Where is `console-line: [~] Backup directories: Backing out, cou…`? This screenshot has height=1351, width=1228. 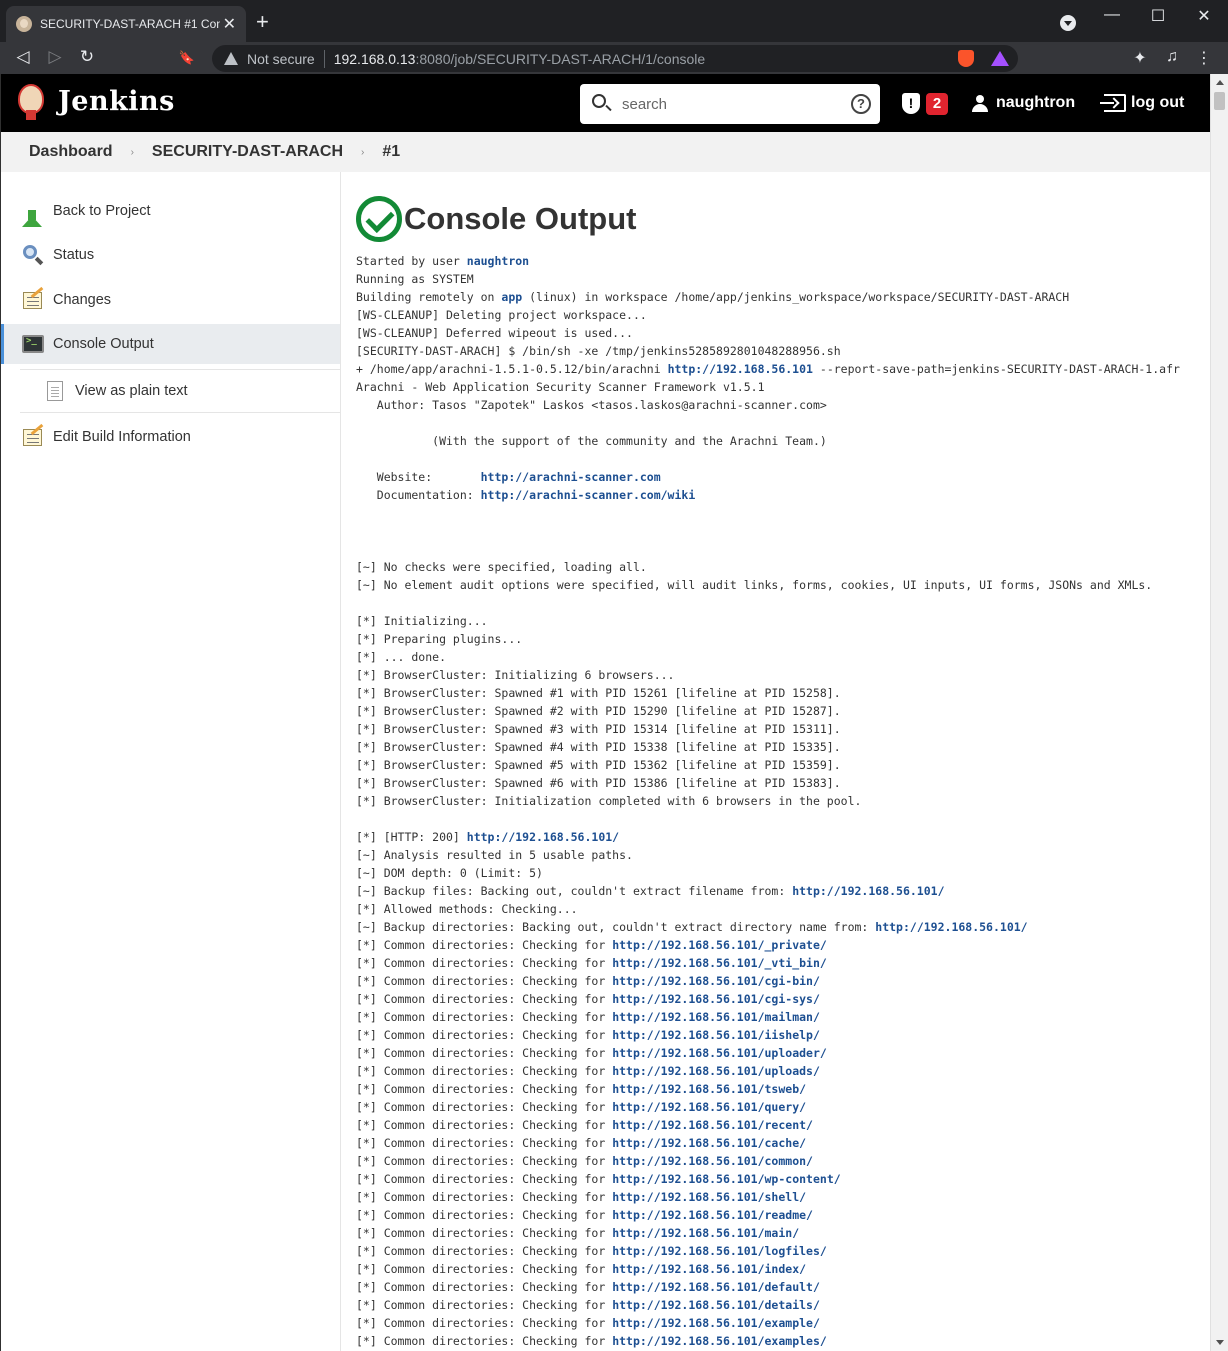
console-line: [~] Backup directories: Backing out, cou… is located at coordinates (692, 927).